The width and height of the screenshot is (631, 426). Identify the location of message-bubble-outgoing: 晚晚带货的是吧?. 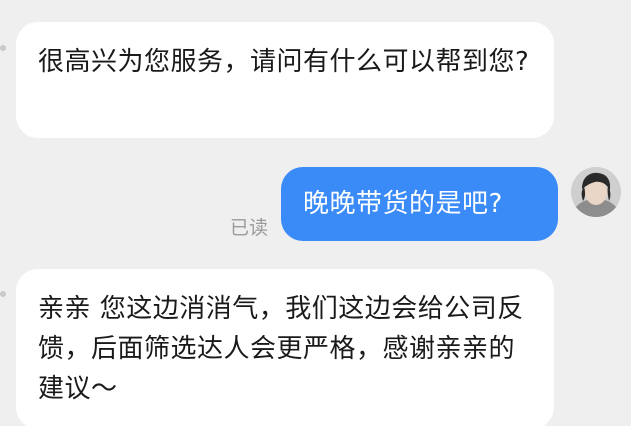
(419, 204).